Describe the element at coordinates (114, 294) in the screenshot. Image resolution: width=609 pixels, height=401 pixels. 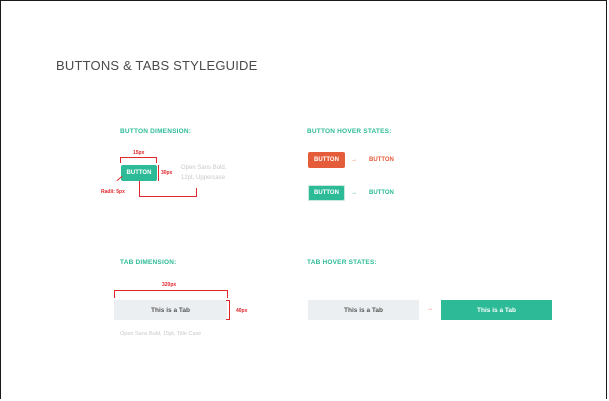
I see `tab-width-tick-left` at that location.